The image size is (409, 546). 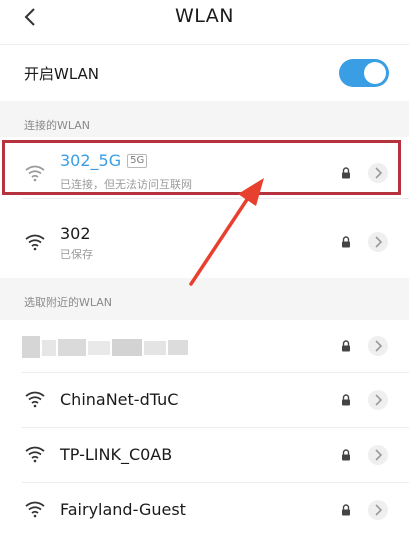 I want to click on blurred-network-name, so click(x=105, y=347).